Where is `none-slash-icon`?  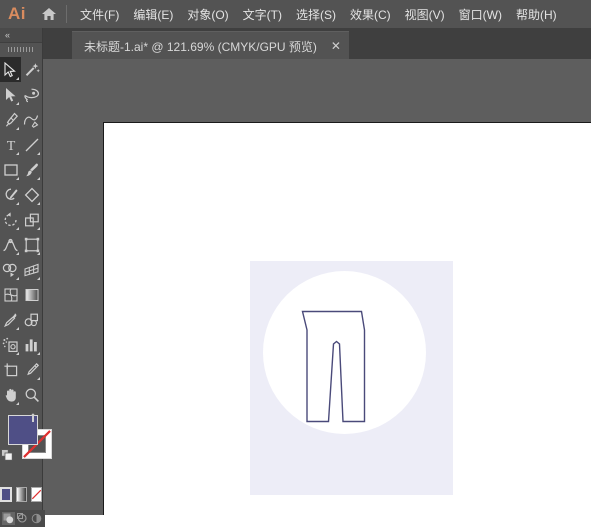
none-slash-icon is located at coordinates (36, 494).